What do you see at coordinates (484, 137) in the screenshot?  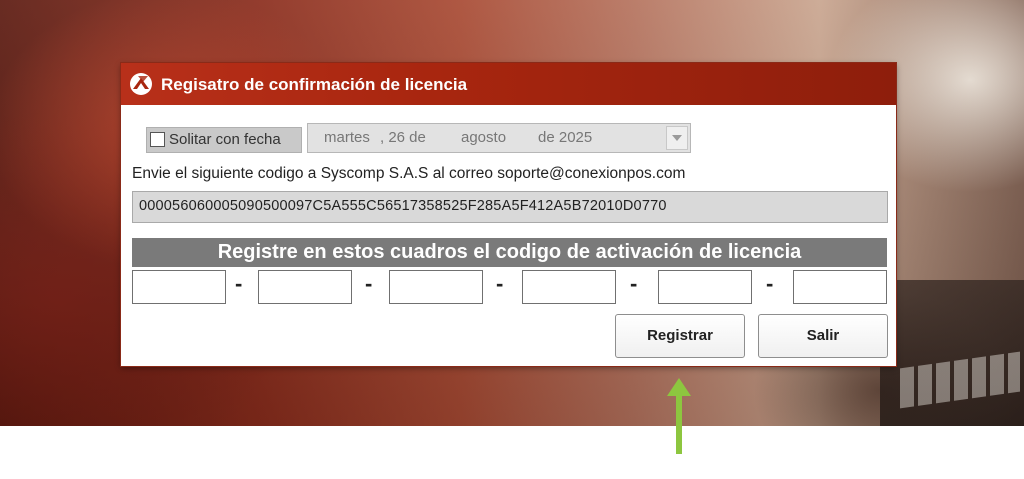 I see `date-month: agosto` at bounding box center [484, 137].